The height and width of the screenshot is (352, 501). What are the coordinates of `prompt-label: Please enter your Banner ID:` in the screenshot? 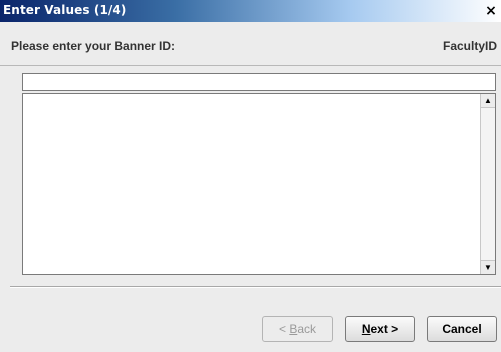 It's located at (93, 46).